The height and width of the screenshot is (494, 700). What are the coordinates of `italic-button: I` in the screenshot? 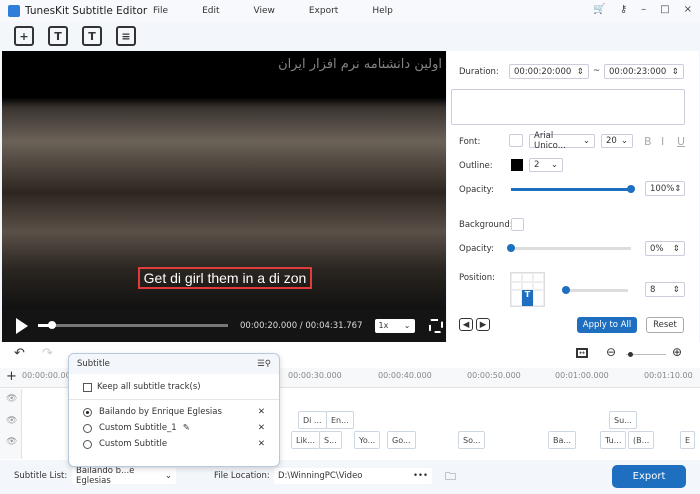 It's located at (662, 141).